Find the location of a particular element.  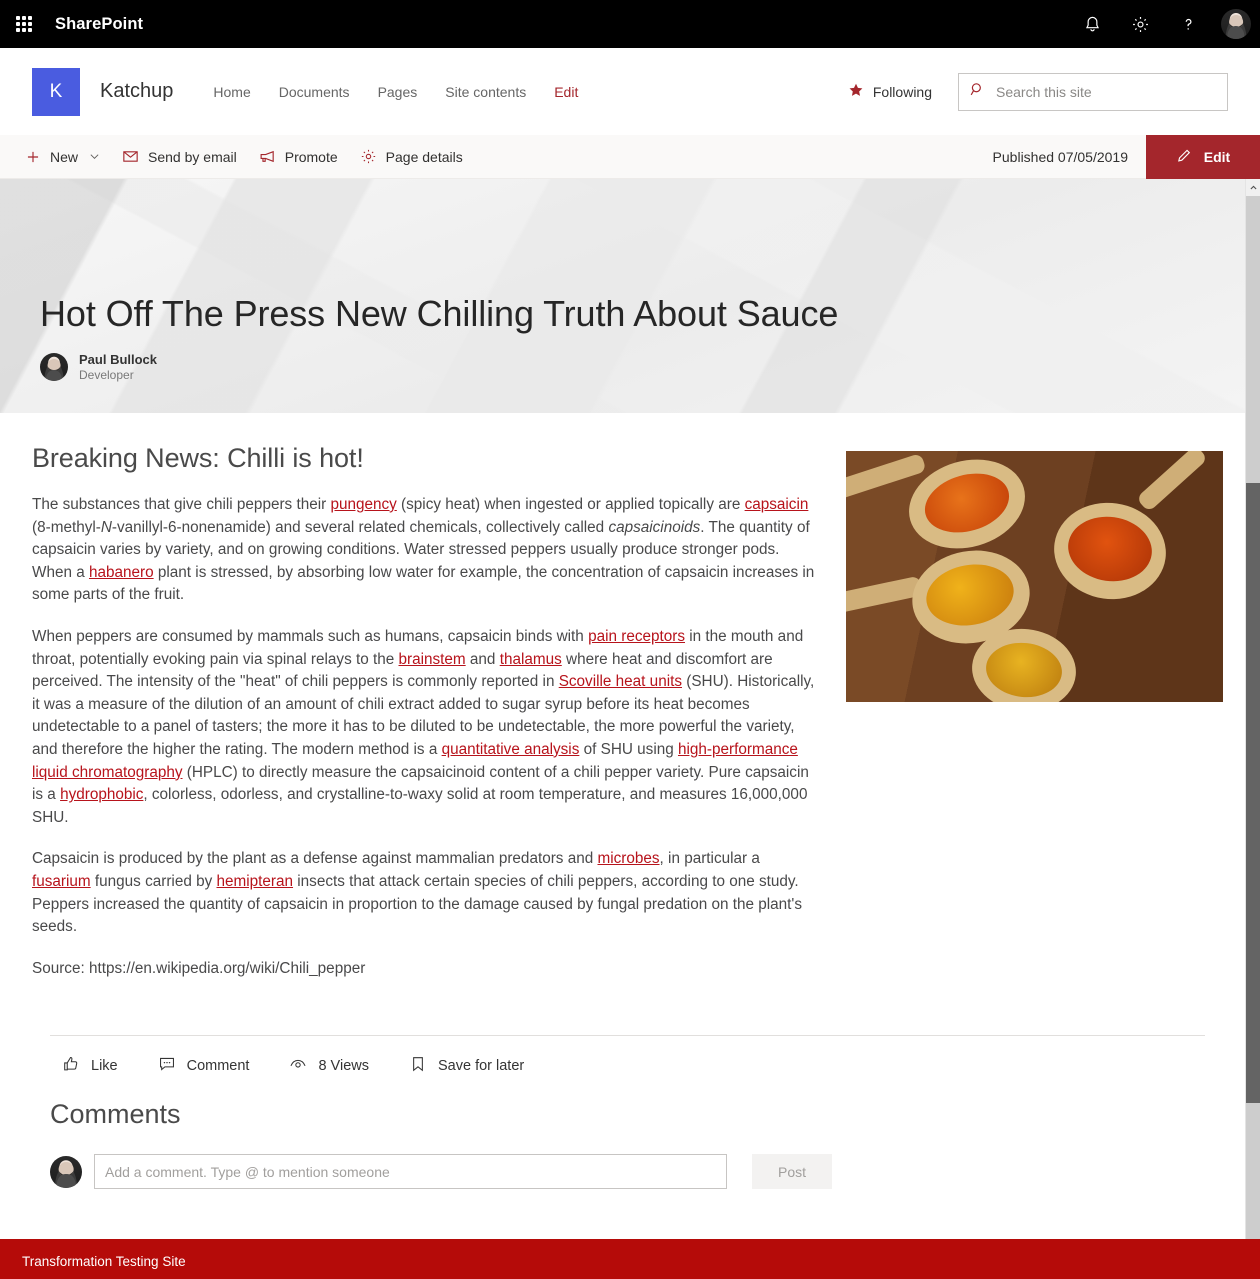

comments-heading: Comments is located at coordinates (115, 1114).